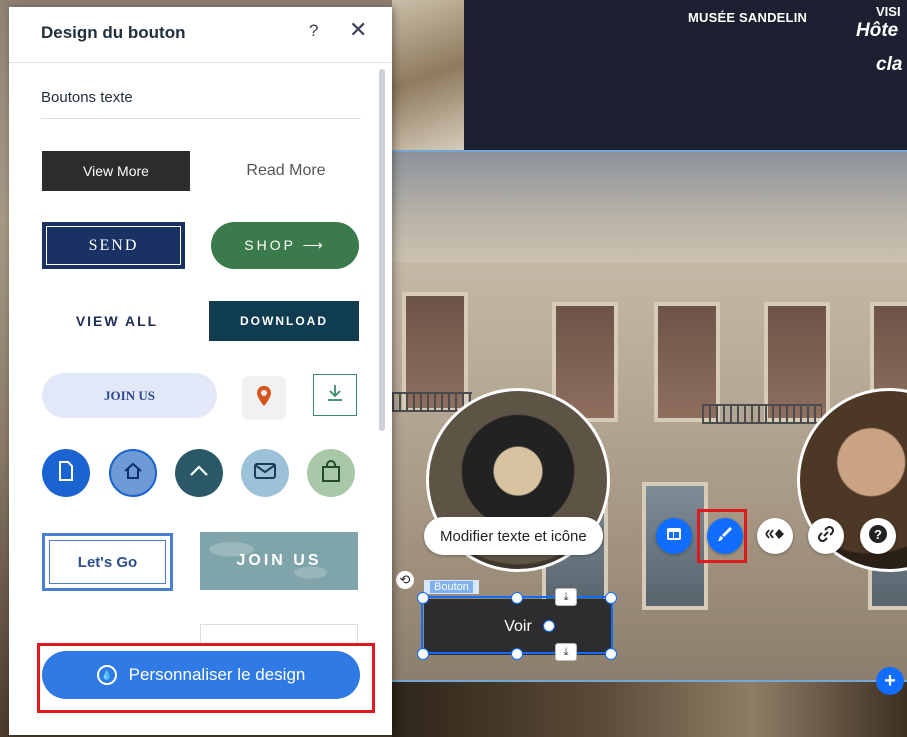 The width and height of the screenshot is (907, 737). I want to click on mail-icon, so click(265, 473).